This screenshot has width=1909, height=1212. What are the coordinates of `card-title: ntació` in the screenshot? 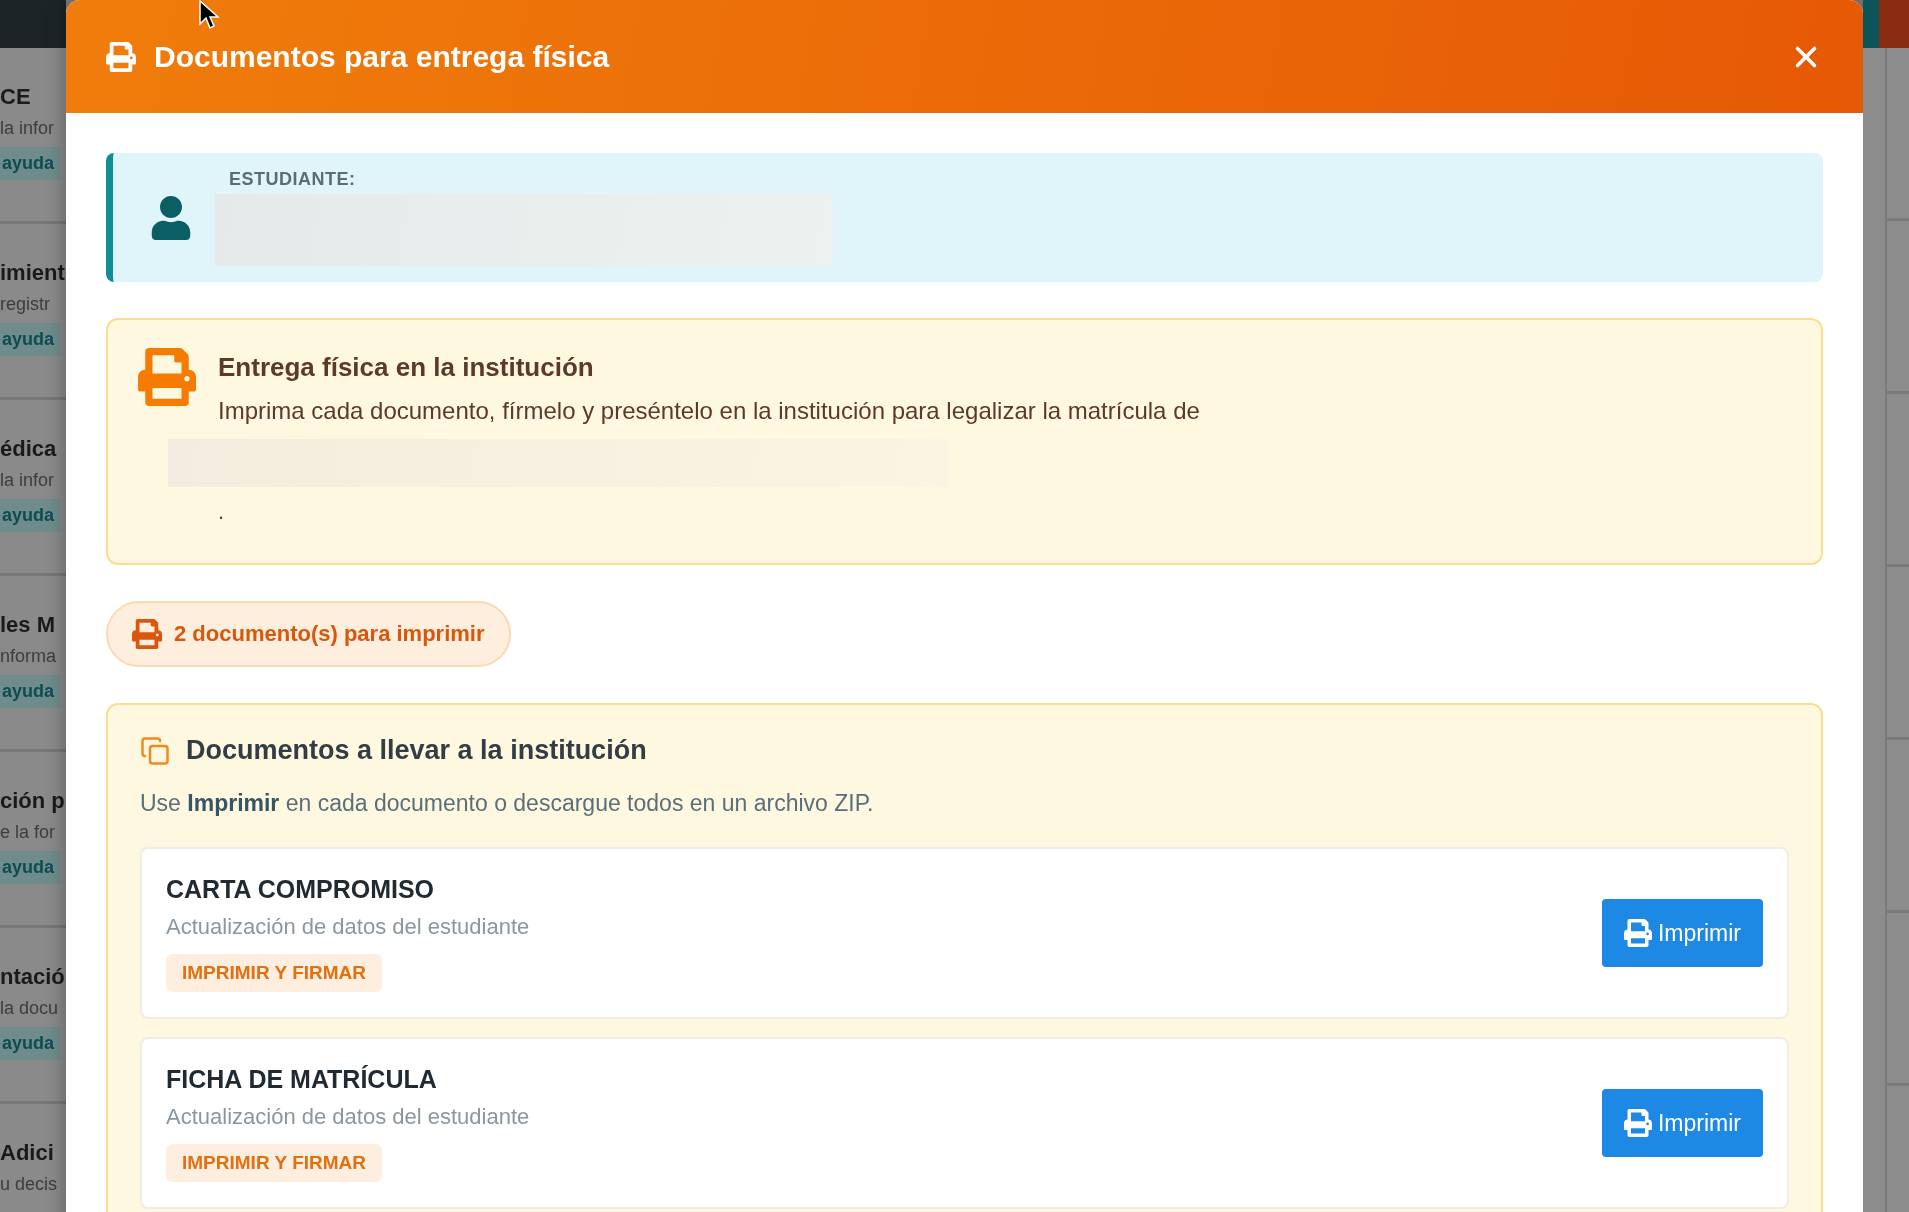 It's located at (32, 977).